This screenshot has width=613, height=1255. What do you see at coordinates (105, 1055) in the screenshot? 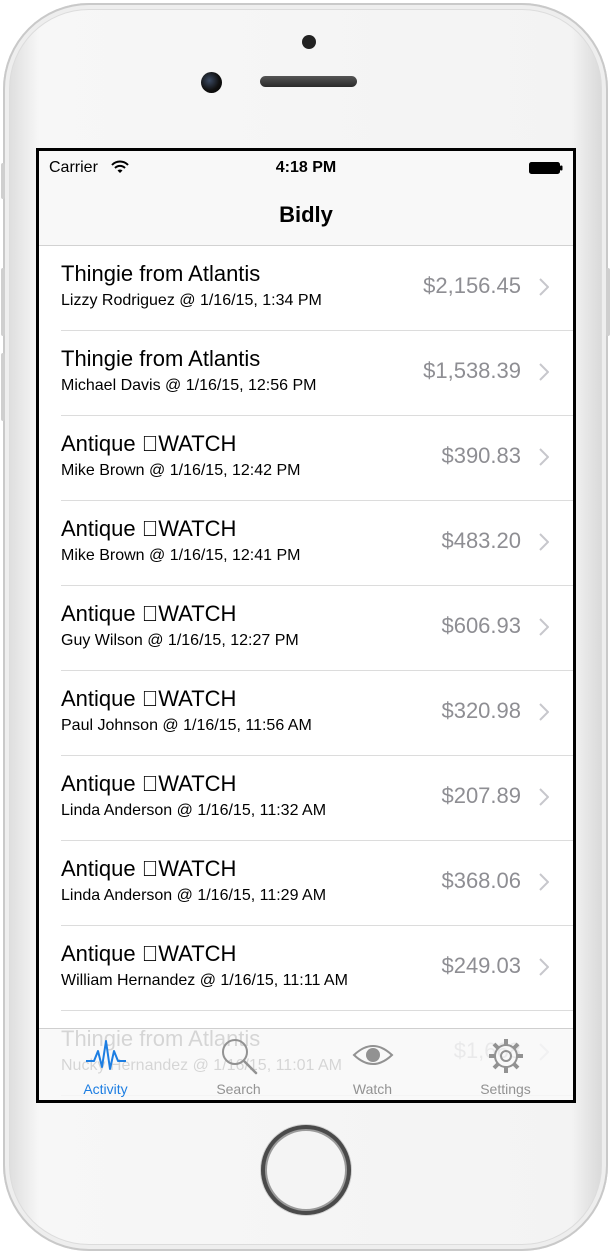
I see `activity-icon` at bounding box center [105, 1055].